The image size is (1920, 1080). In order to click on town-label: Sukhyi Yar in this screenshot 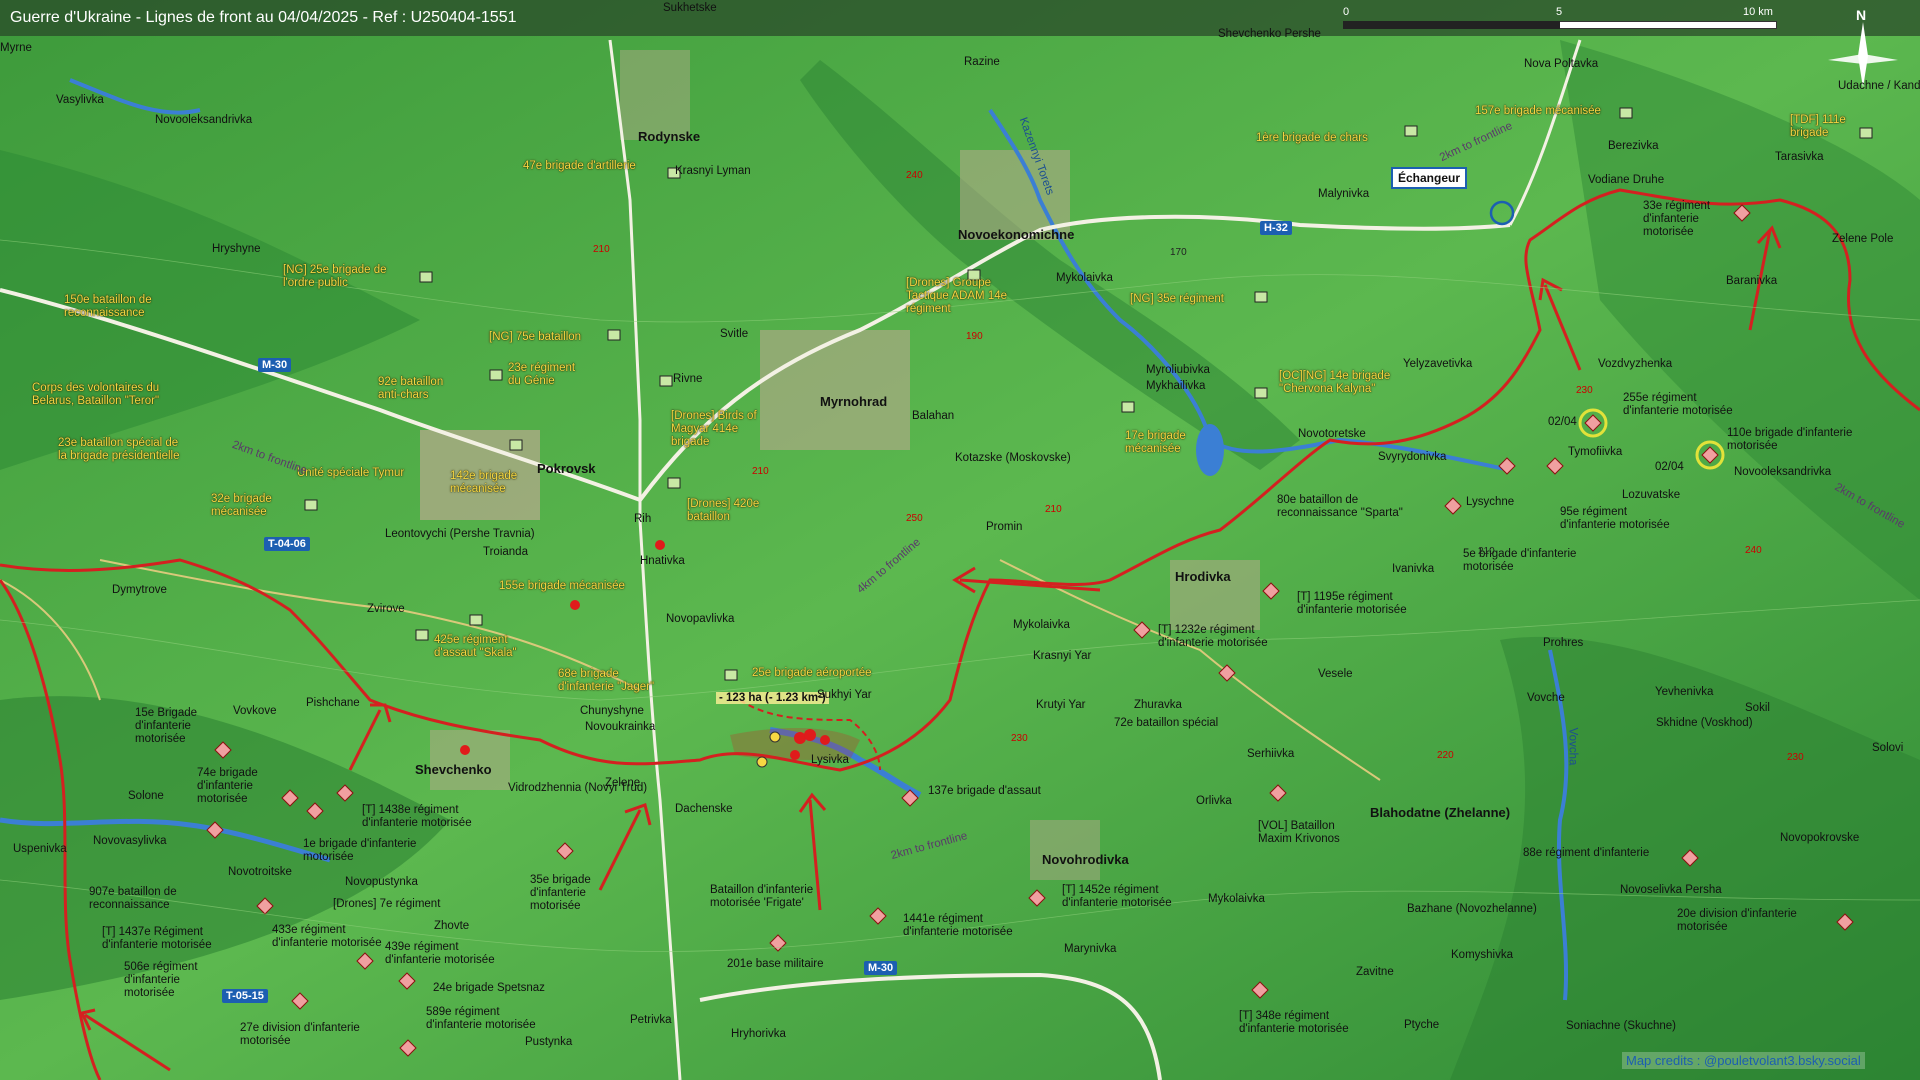, I will do `click(844, 695)`.